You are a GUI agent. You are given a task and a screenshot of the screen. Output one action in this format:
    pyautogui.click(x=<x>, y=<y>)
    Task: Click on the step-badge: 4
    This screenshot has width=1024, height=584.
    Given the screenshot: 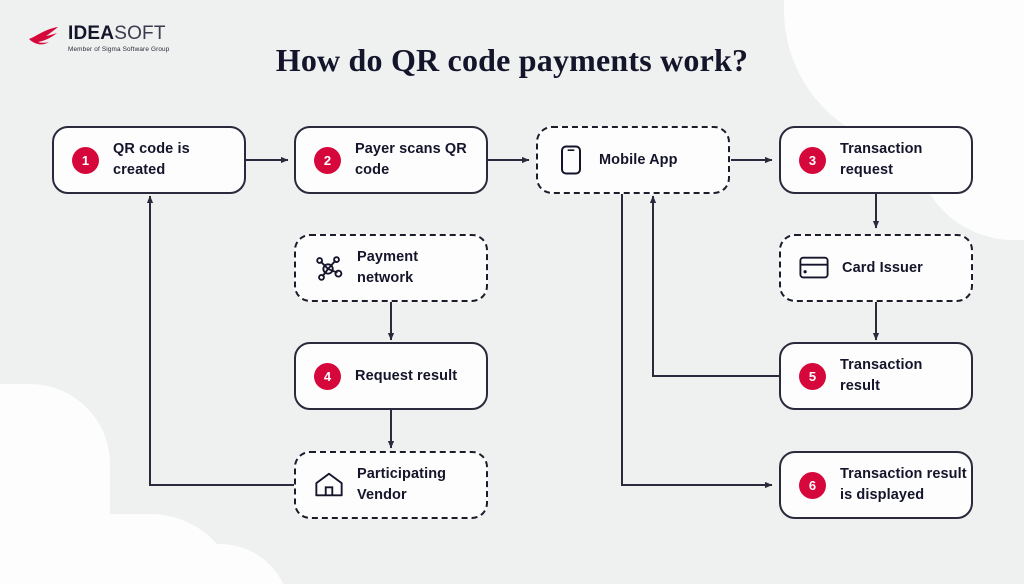 What is the action you would take?
    pyautogui.click(x=327, y=376)
    